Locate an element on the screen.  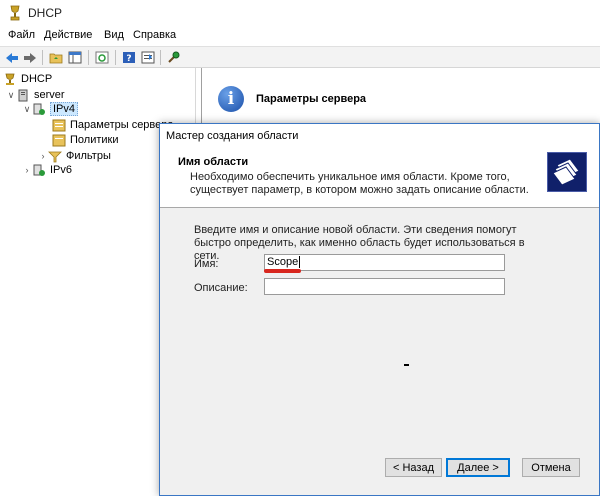
forward-icon is located at coordinates (30, 57).